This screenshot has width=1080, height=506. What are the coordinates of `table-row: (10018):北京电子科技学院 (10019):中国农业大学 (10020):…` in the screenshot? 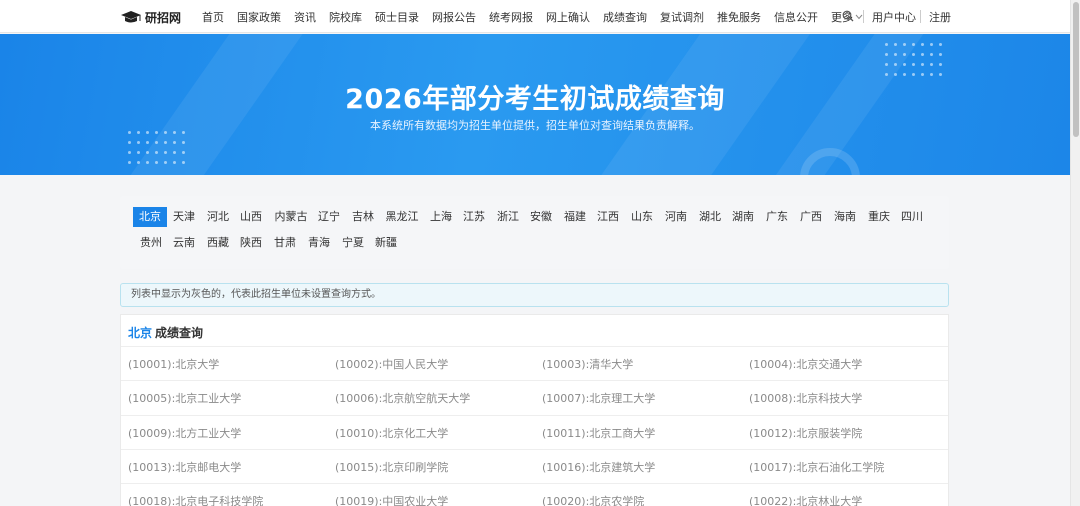 It's located at (534, 494).